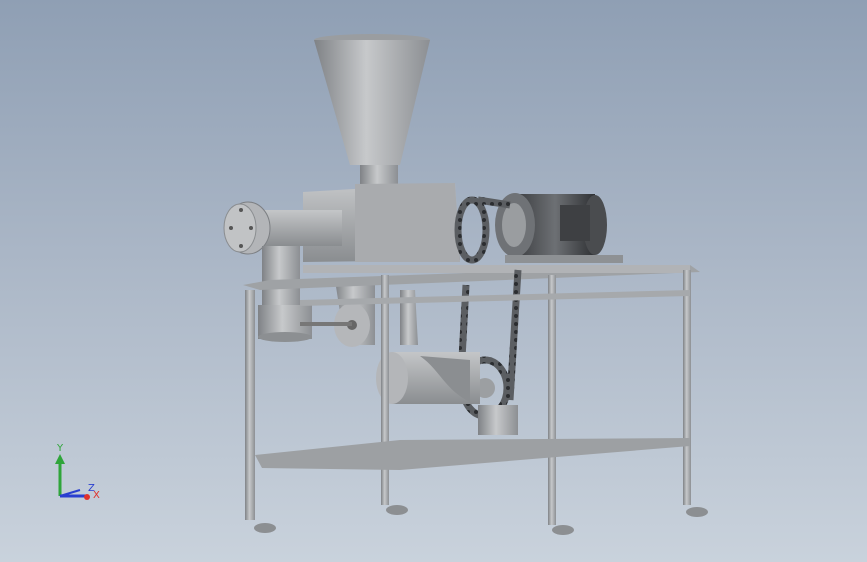 Image resolution: width=867 pixels, height=562 pixels. I want to click on y-axis-label: Y, so click(60, 448).